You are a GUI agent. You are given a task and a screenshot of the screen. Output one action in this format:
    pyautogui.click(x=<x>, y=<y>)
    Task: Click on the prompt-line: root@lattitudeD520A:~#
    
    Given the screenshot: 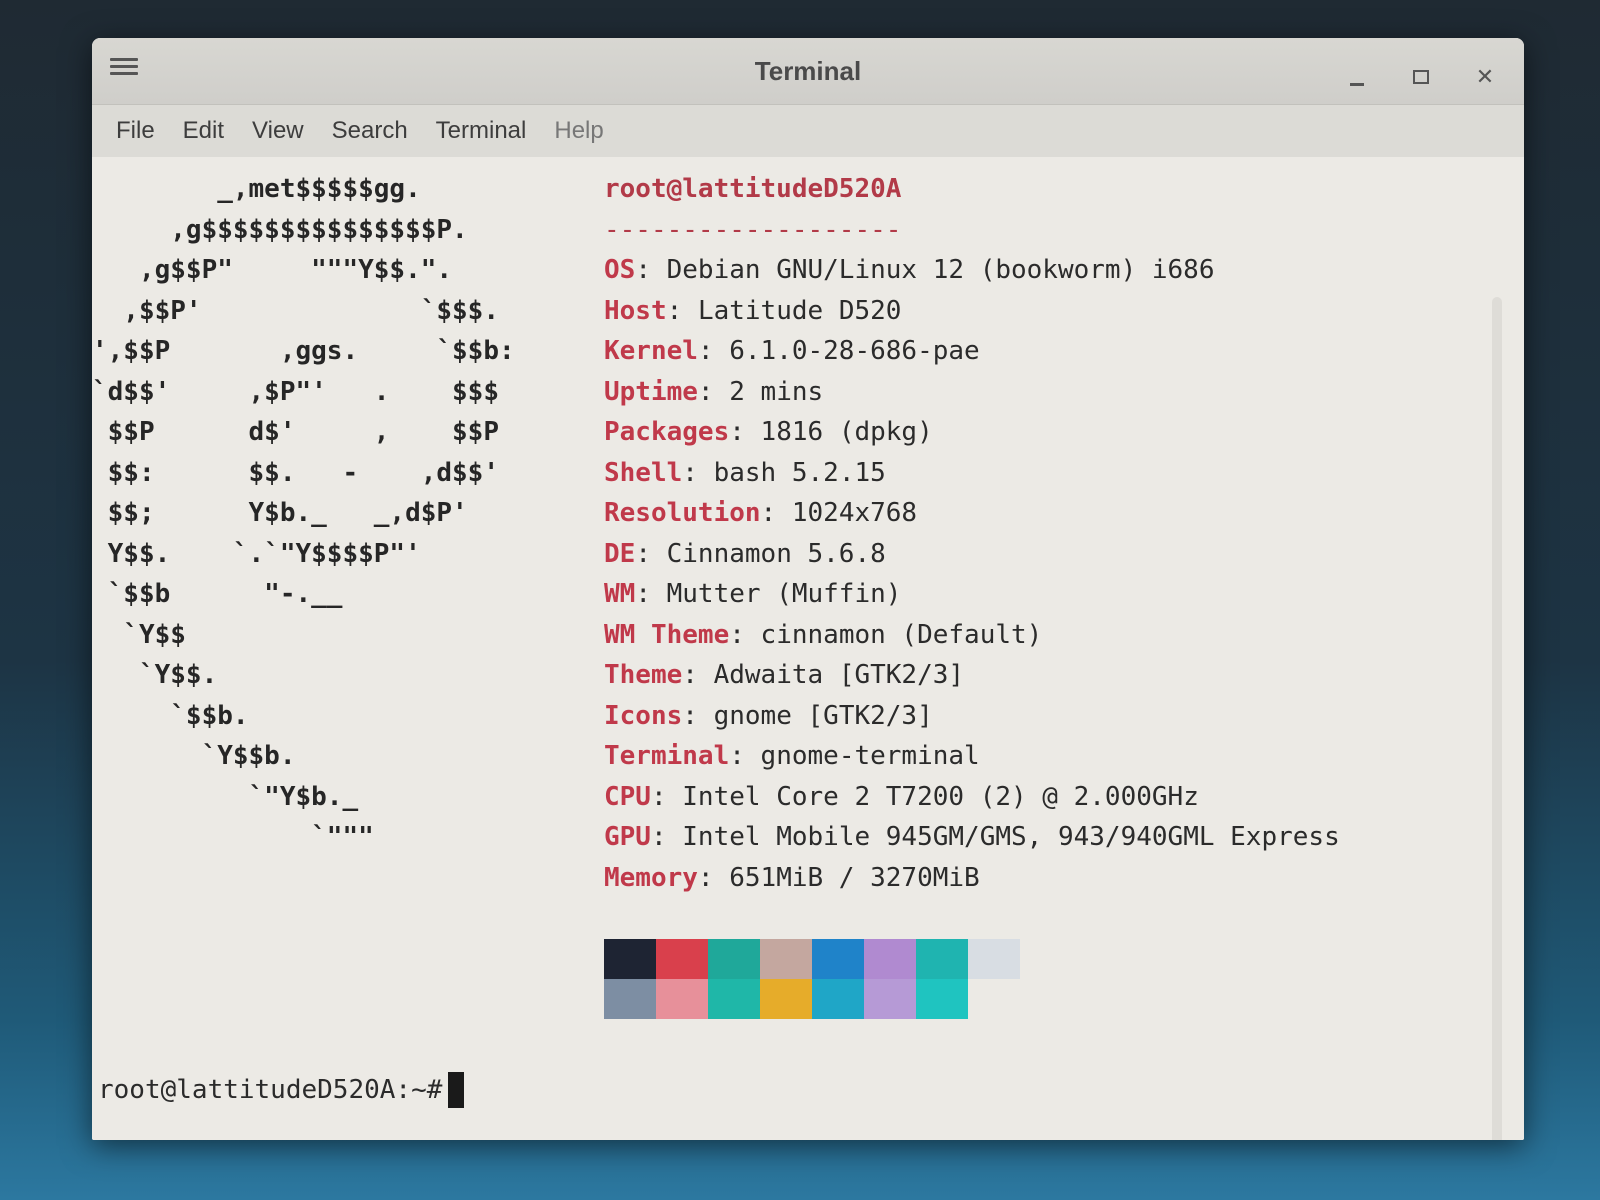 What is the action you would take?
    pyautogui.click(x=281, y=1090)
    